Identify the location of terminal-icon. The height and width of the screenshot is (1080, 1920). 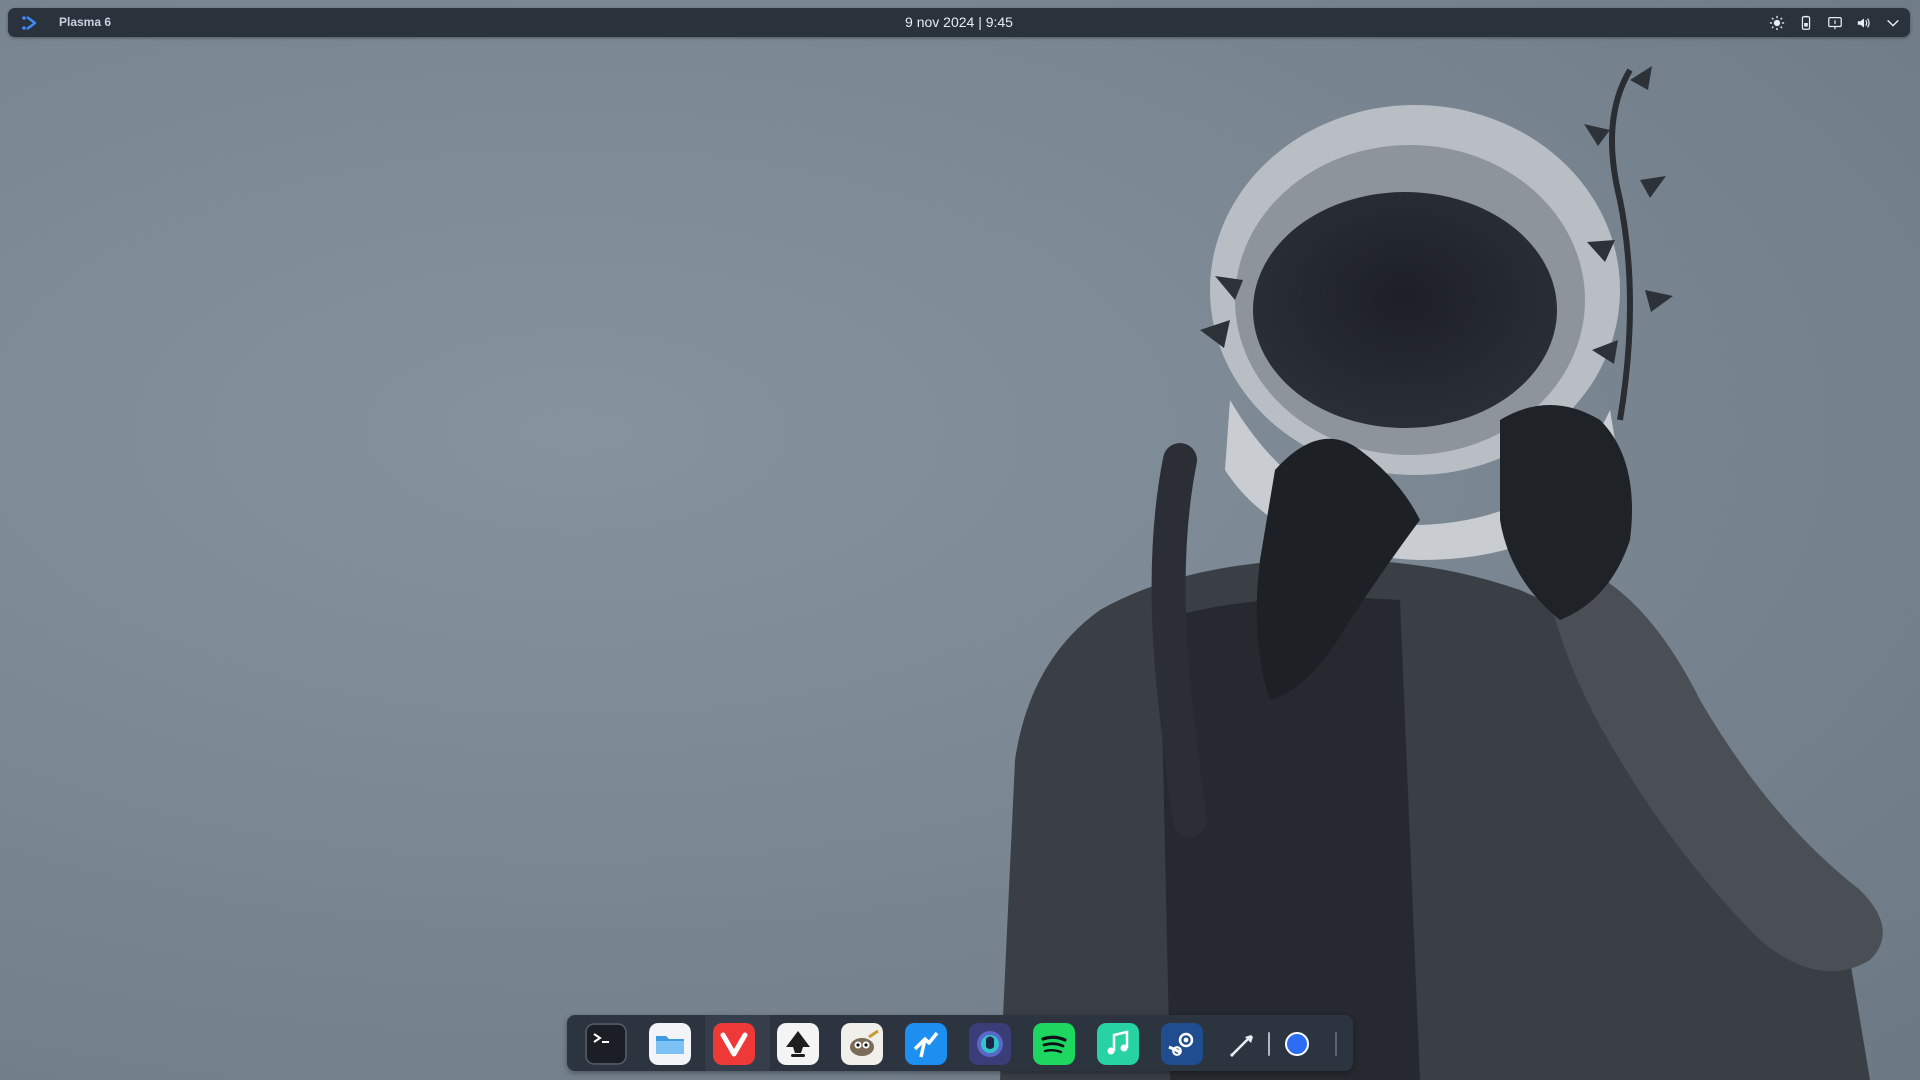
(606, 1044).